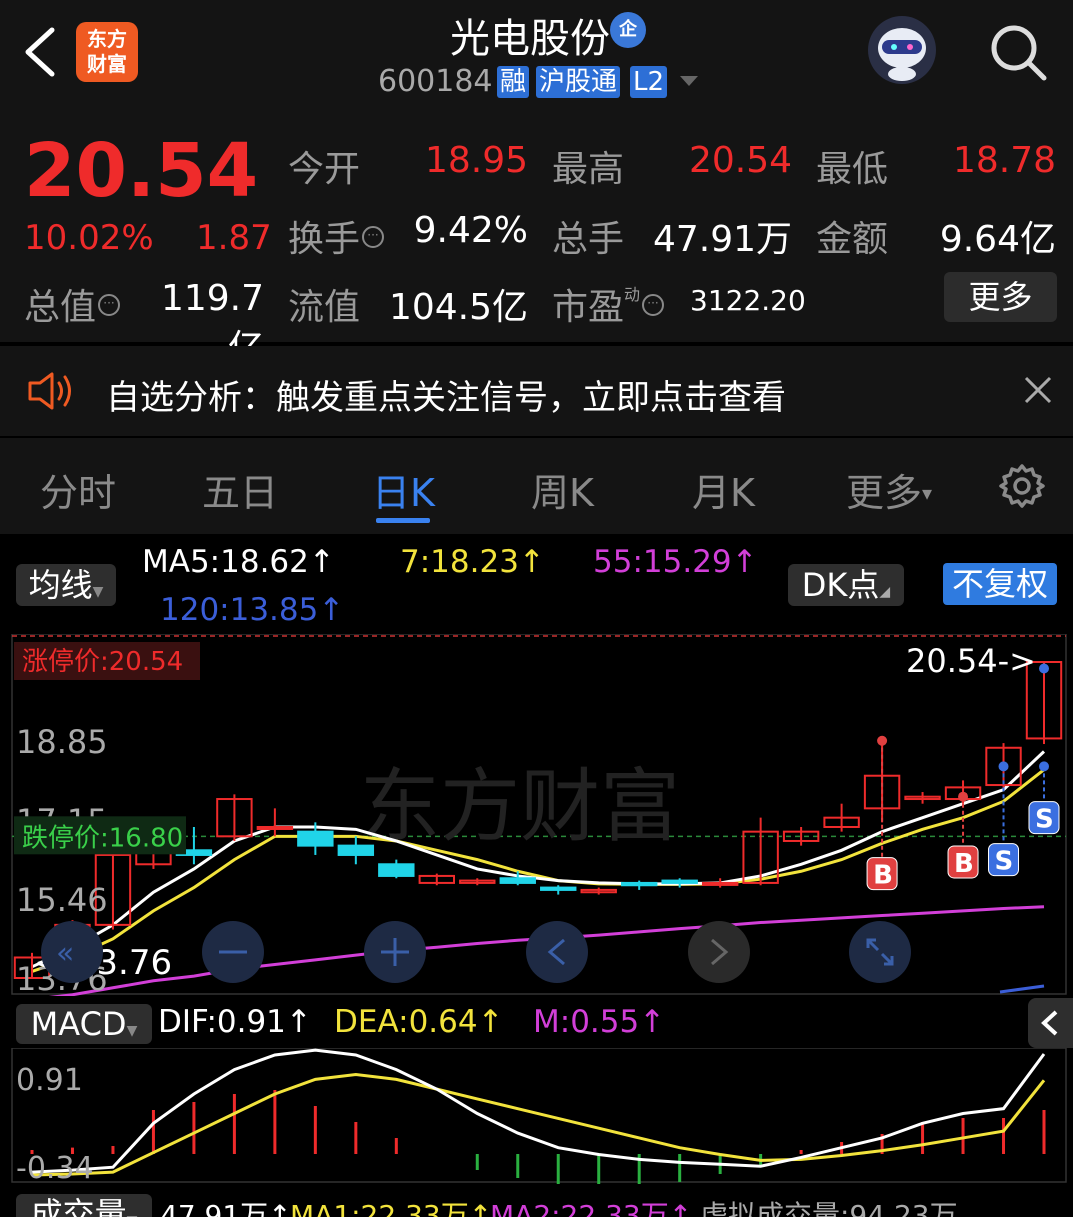 This screenshot has width=1073, height=1217. Describe the element at coordinates (435, 81) in the screenshot. I see `stock-code: 600184` at that location.